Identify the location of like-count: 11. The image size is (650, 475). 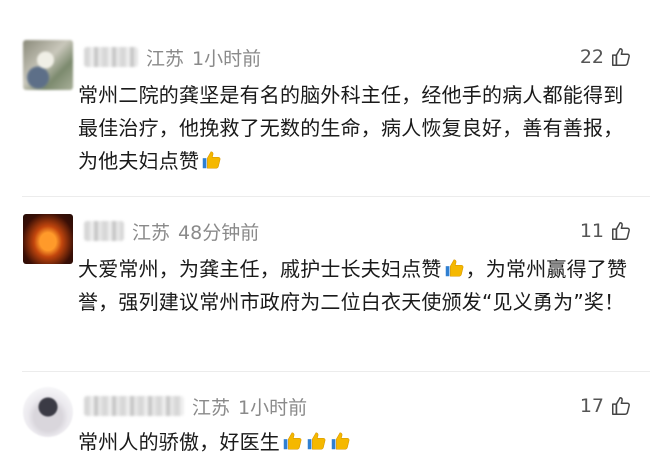
(591, 231).